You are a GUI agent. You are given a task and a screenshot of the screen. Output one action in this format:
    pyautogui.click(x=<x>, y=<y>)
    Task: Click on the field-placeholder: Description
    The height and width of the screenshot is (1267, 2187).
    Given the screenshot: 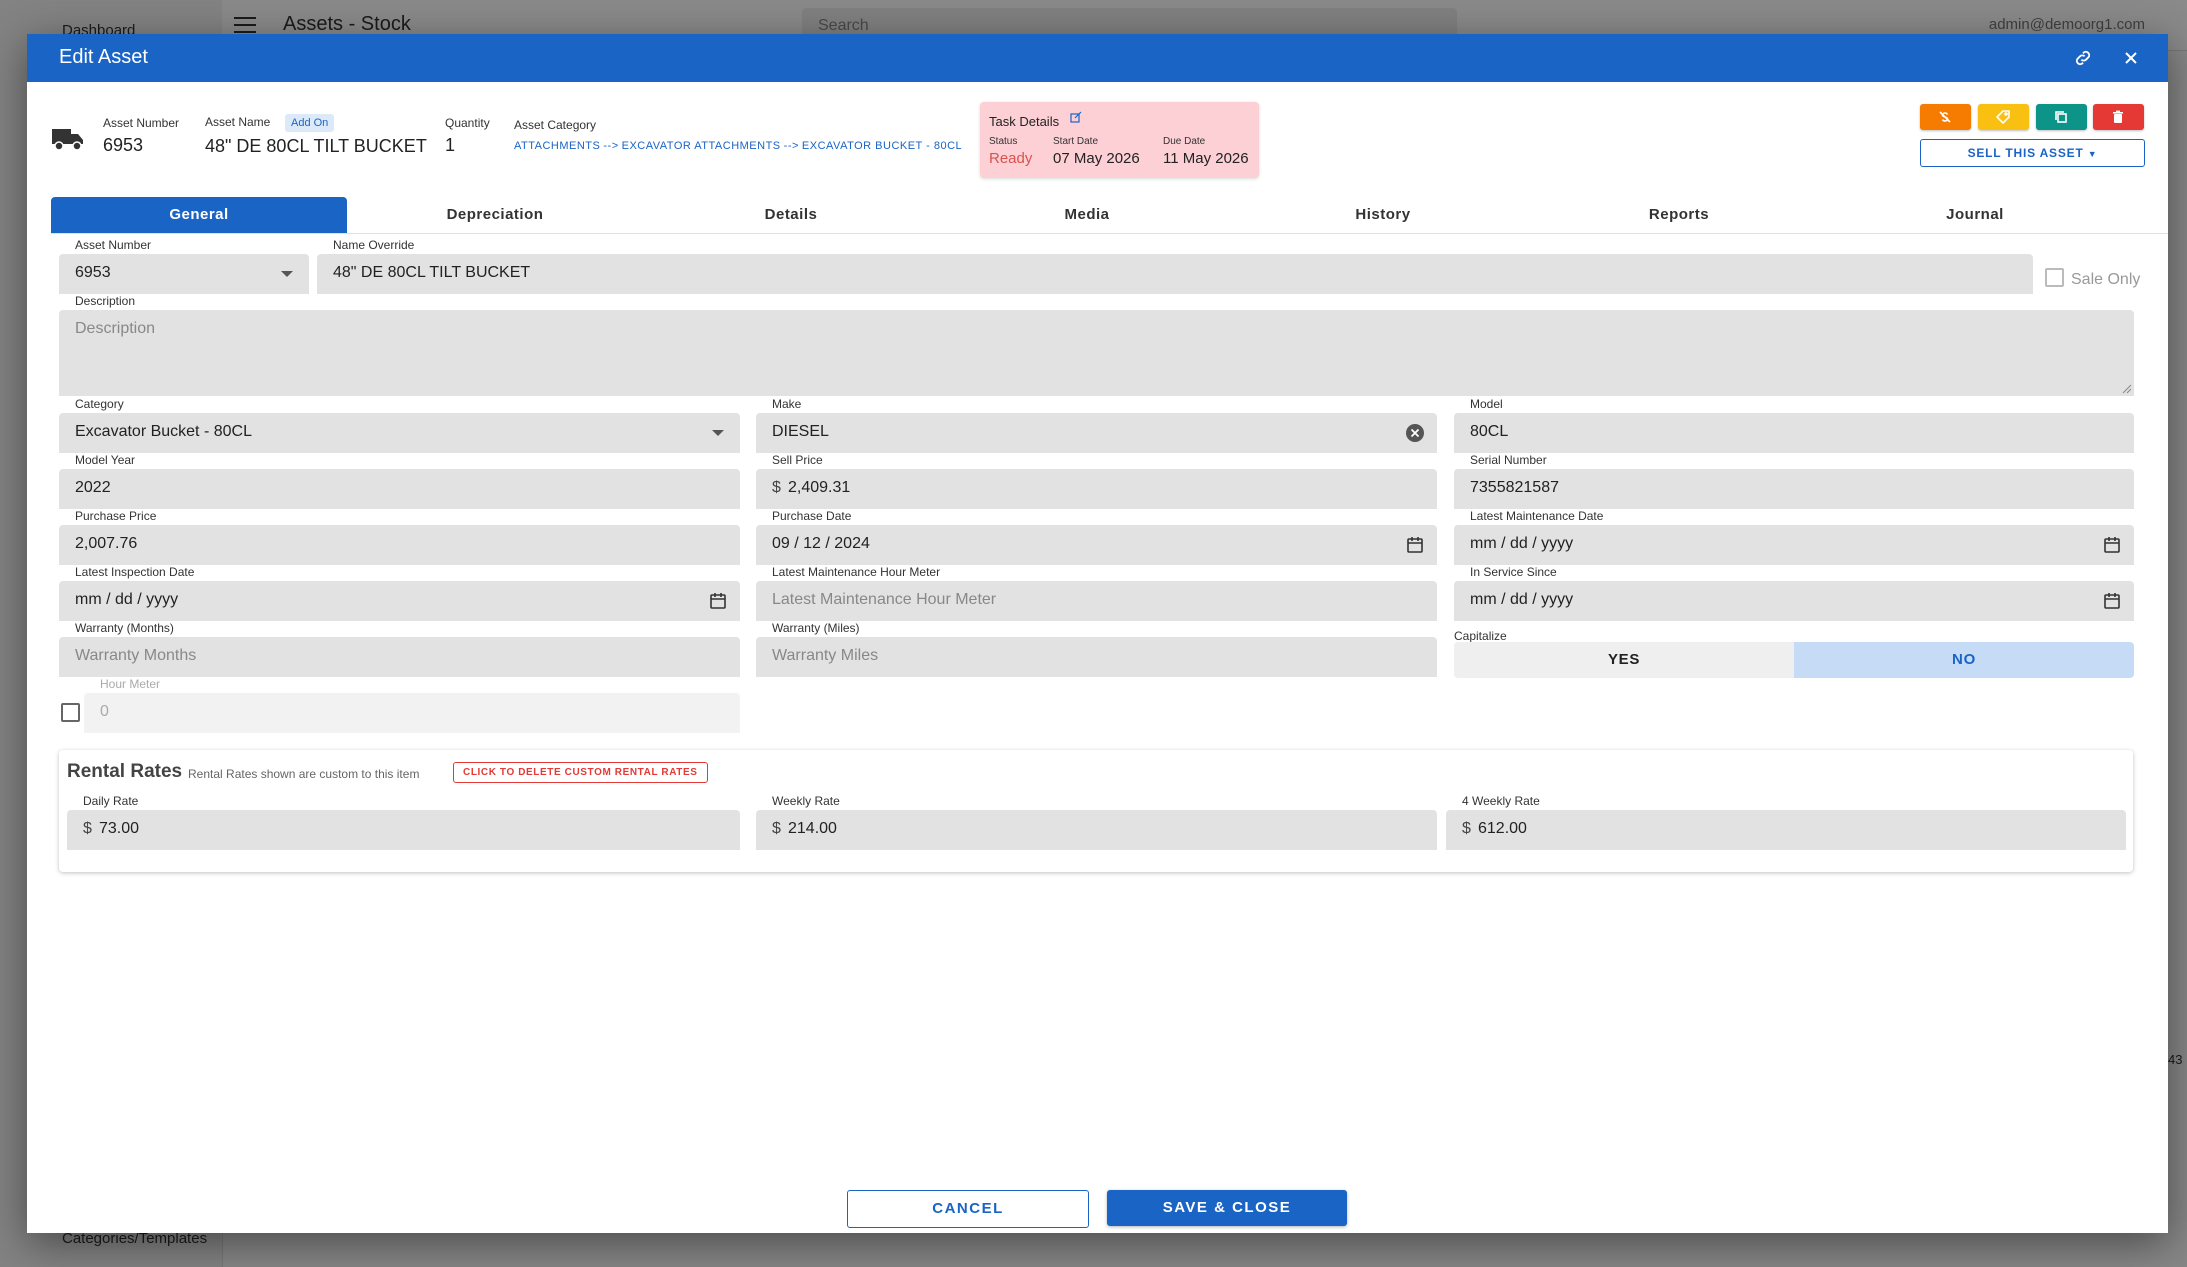 What is the action you would take?
    pyautogui.click(x=115, y=328)
    